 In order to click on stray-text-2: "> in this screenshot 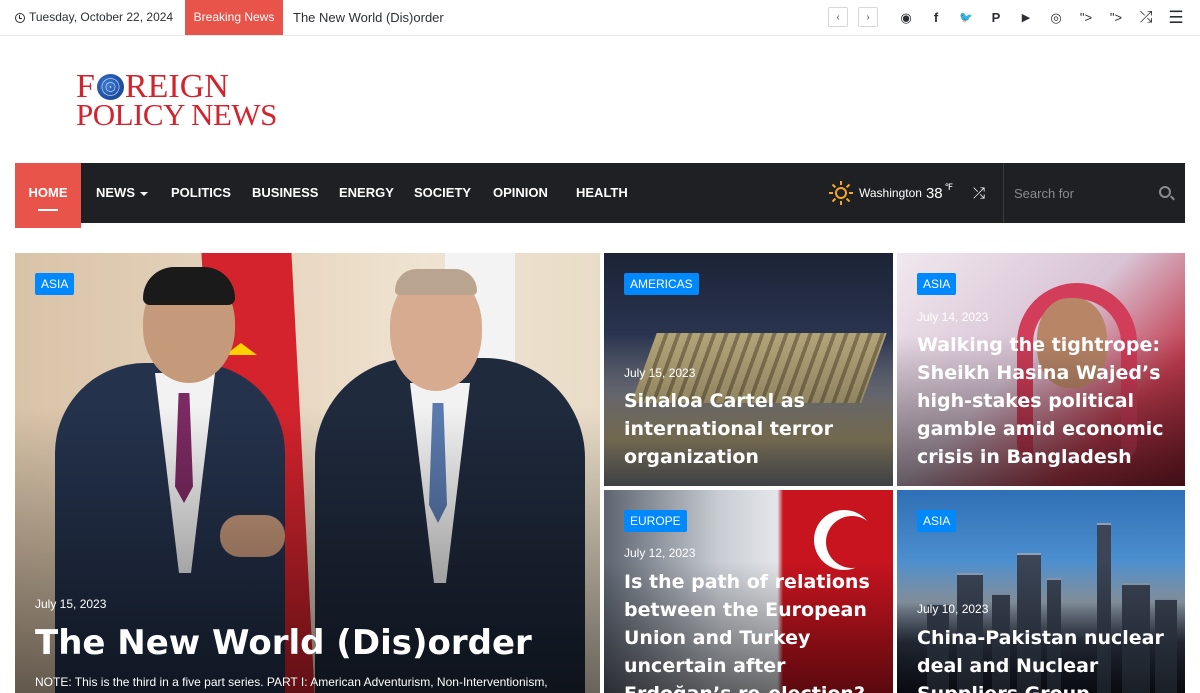, I will do `click(1116, 17)`.